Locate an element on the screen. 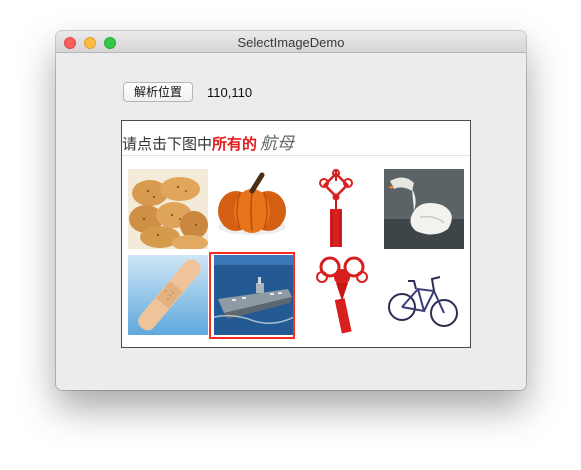  prompt-target: 航母 is located at coordinates (277, 144).